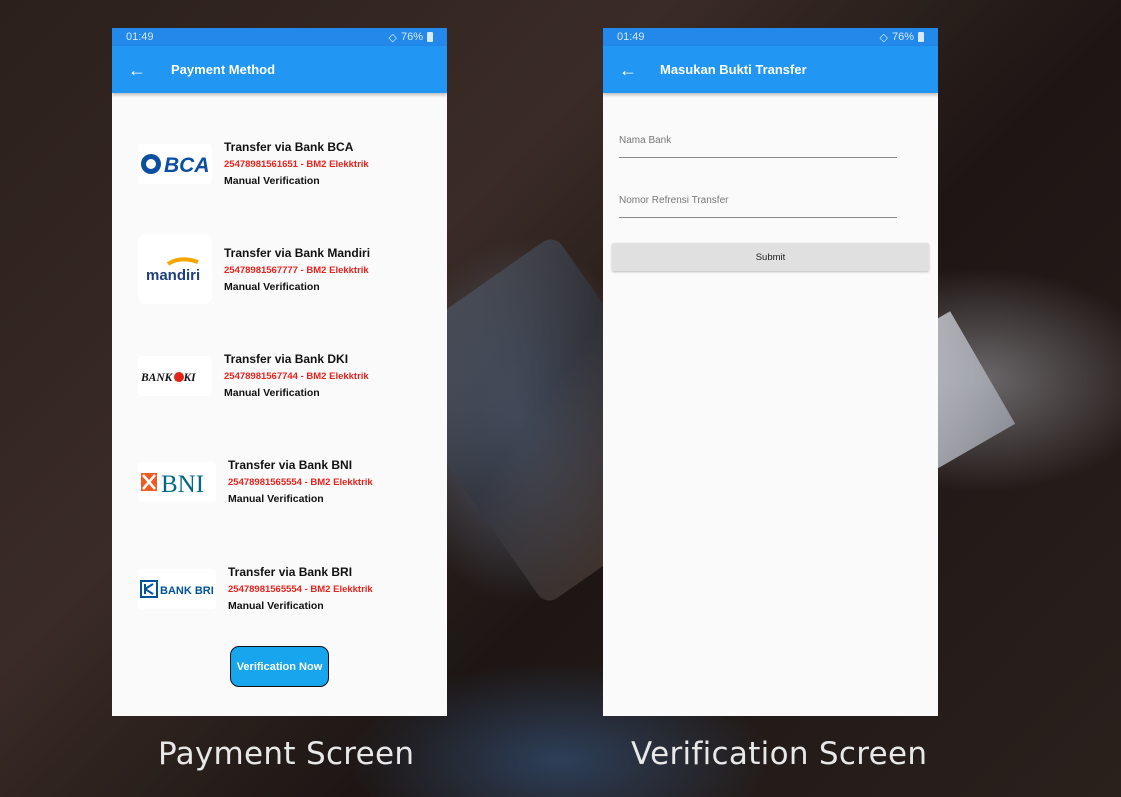 The width and height of the screenshot is (1121, 797). I want to click on bank-title: Transfer via Bank DKI, so click(286, 359).